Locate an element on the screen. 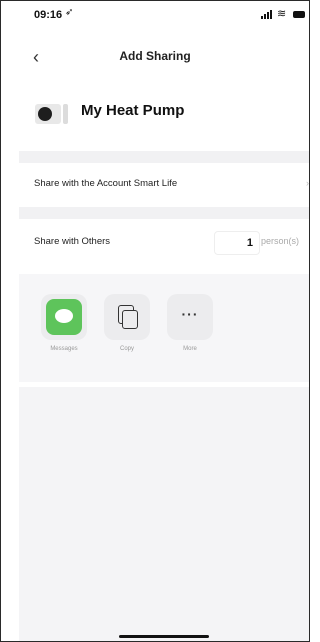  share-more-button: ··· More is located at coordinates (190, 323).